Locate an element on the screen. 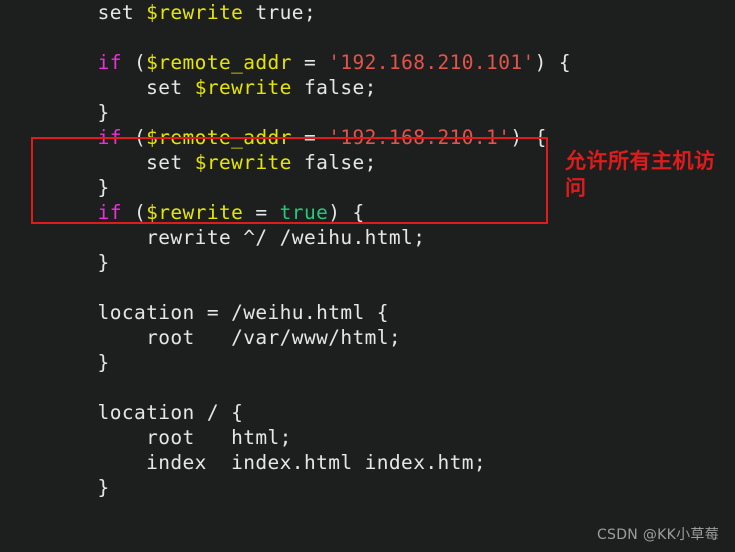 Image resolution: width=735 pixels, height=552 pixels. code-token-str: '192.168.210.1' is located at coordinates (419, 137).